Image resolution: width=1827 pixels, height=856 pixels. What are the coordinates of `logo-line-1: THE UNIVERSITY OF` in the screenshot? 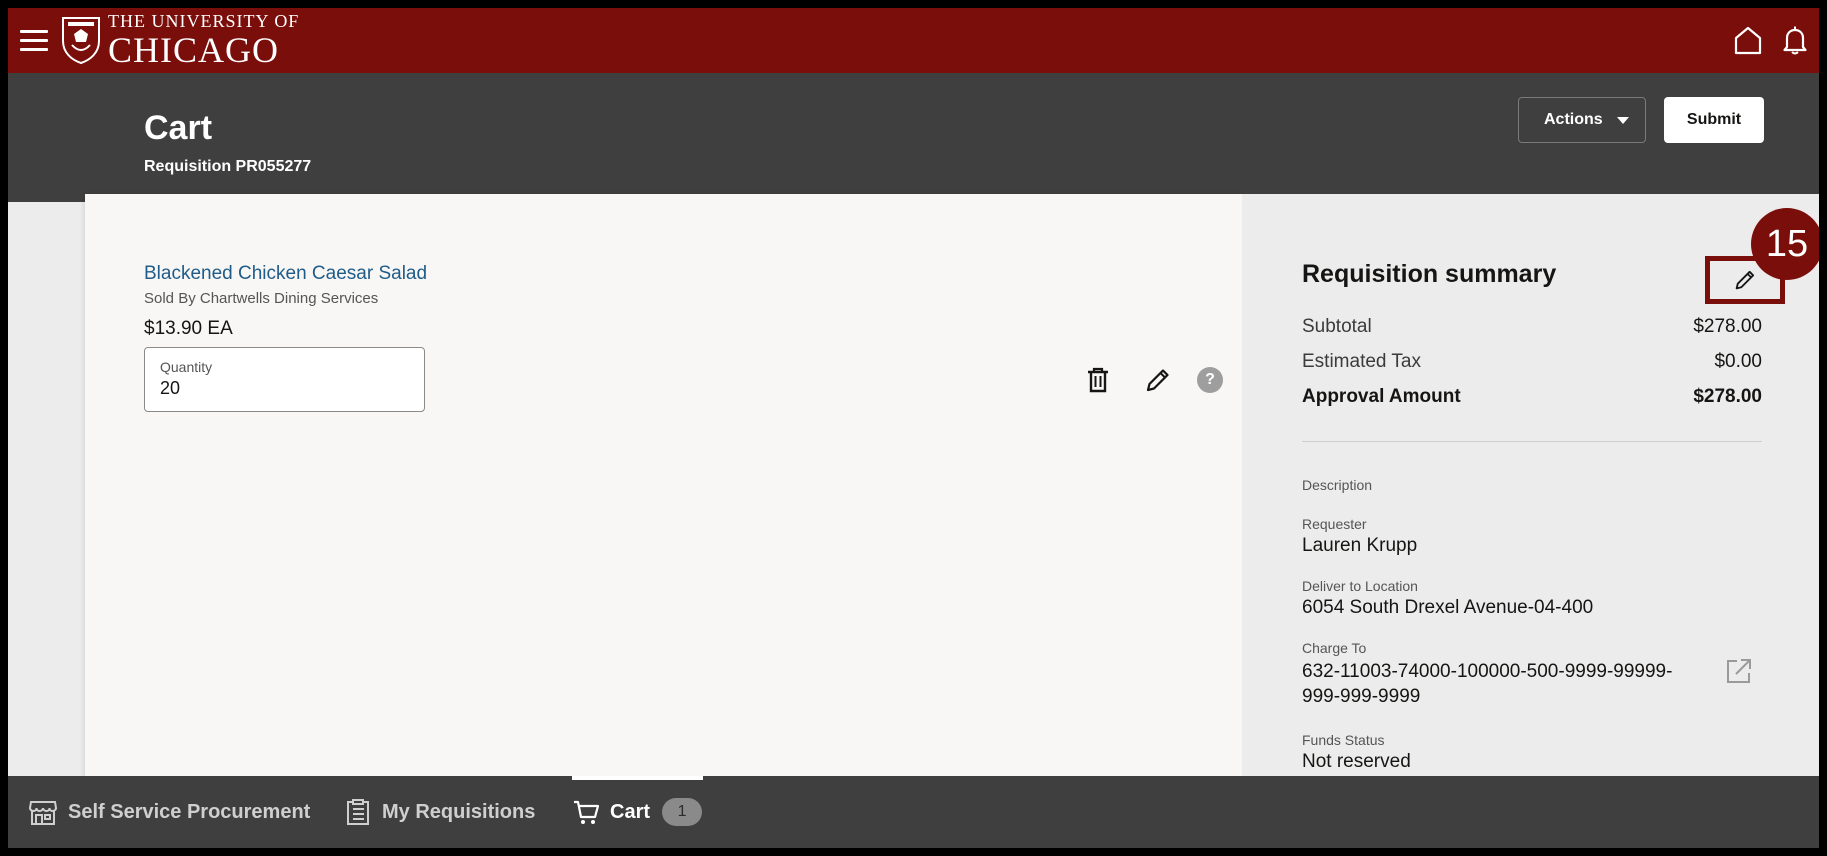 It's located at (204, 21).